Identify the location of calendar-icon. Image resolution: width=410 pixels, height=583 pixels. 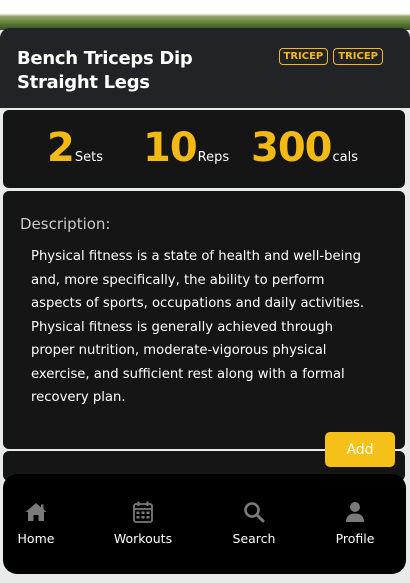
(143, 512).